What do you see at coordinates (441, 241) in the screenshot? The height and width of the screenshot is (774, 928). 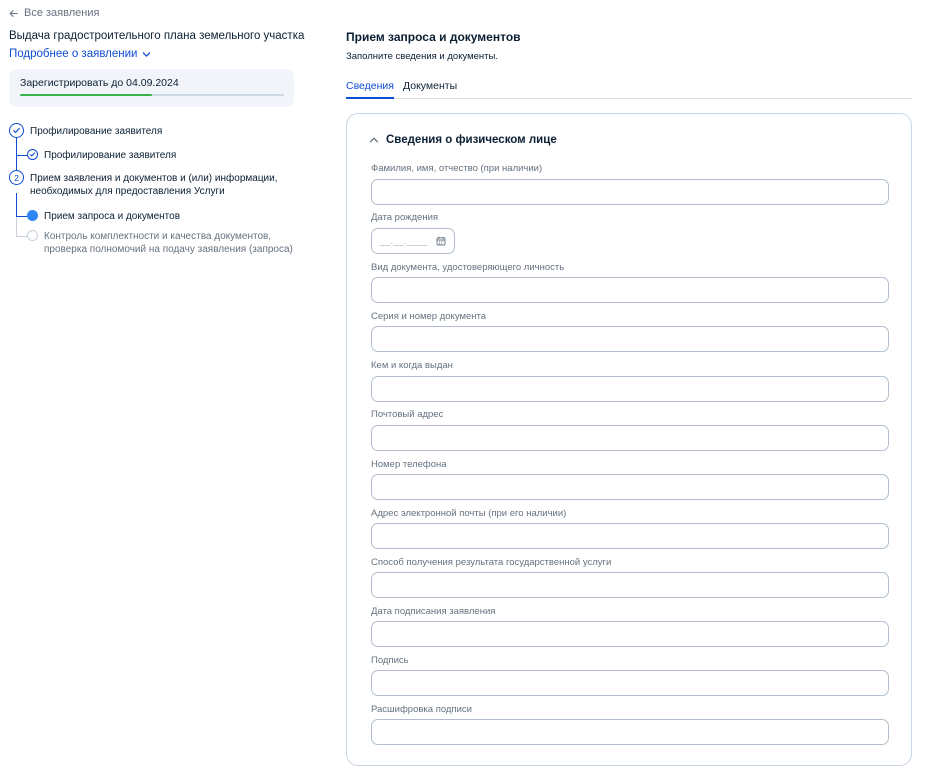 I see `calendar-icon` at bounding box center [441, 241].